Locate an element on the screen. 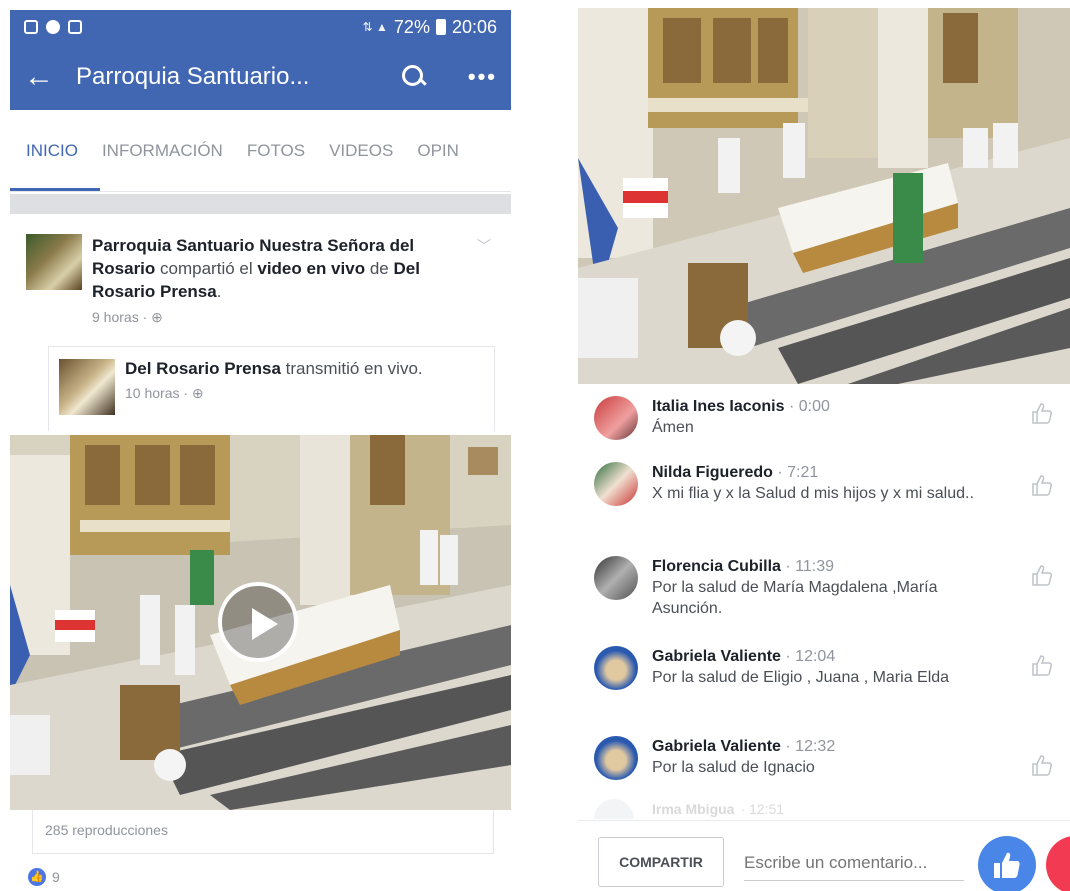 The width and height of the screenshot is (1070, 891). signal-icon: ⇅ ▲ is located at coordinates (375, 27).